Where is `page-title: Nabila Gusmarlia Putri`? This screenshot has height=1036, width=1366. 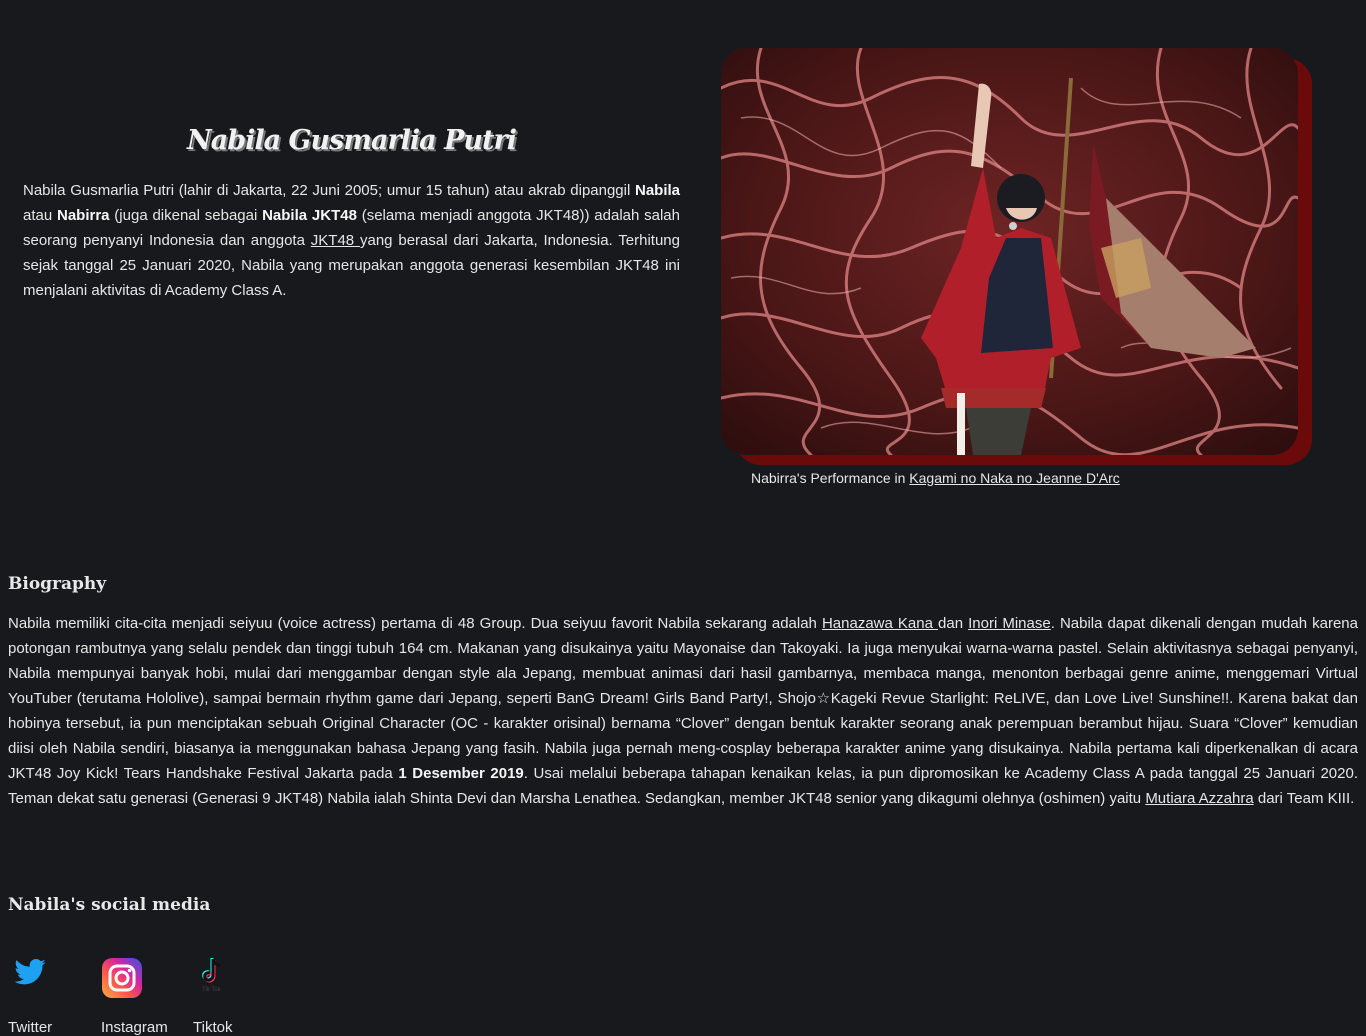
page-title: Nabila Gusmarlia Putri is located at coordinates (352, 140).